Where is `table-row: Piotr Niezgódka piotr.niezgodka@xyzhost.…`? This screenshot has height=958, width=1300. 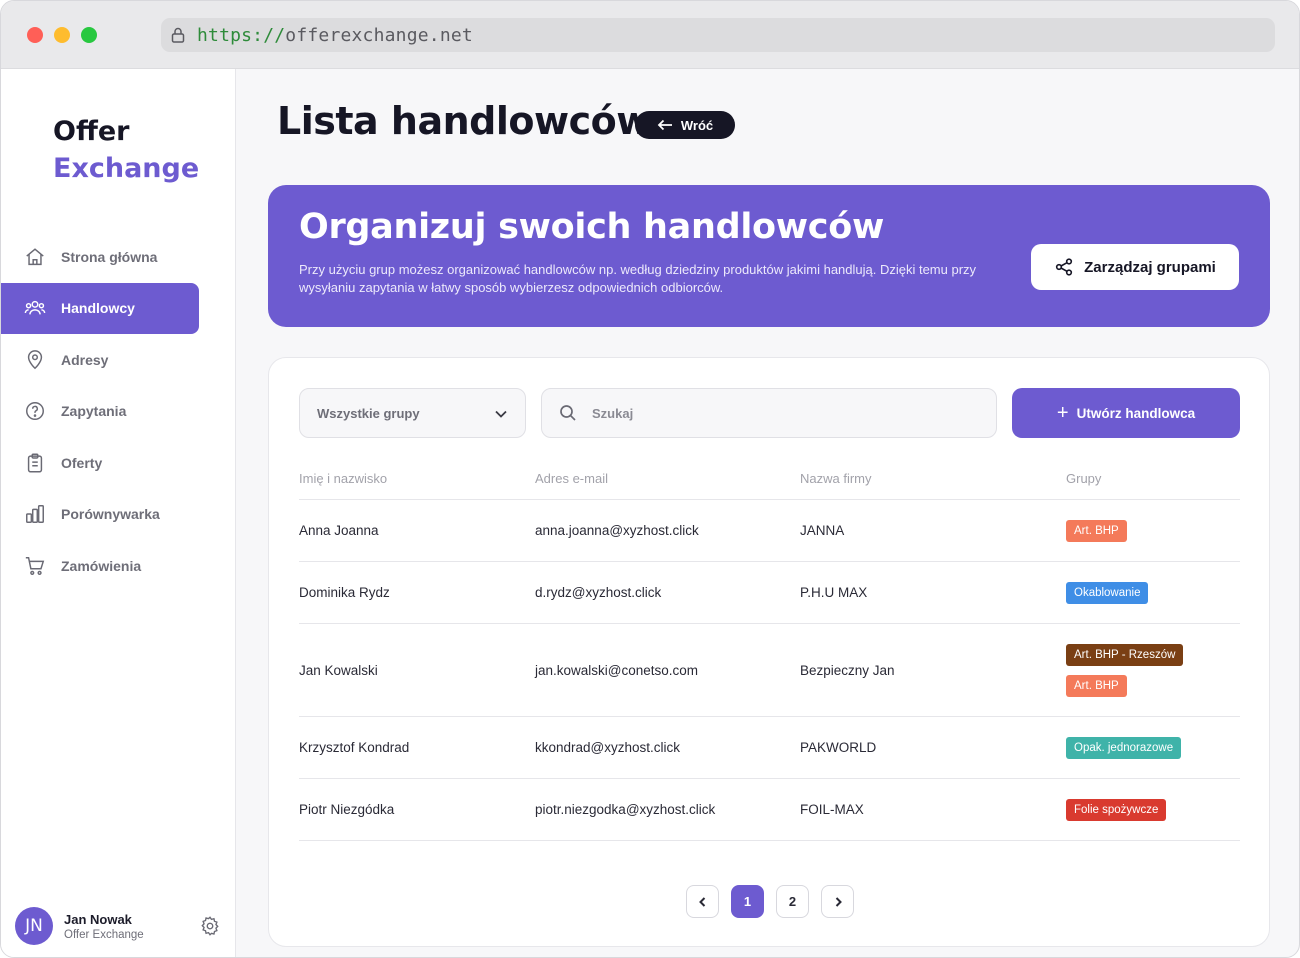
table-row: Piotr Niezgódka piotr.niezgodka@xyzhost.… is located at coordinates (769, 810).